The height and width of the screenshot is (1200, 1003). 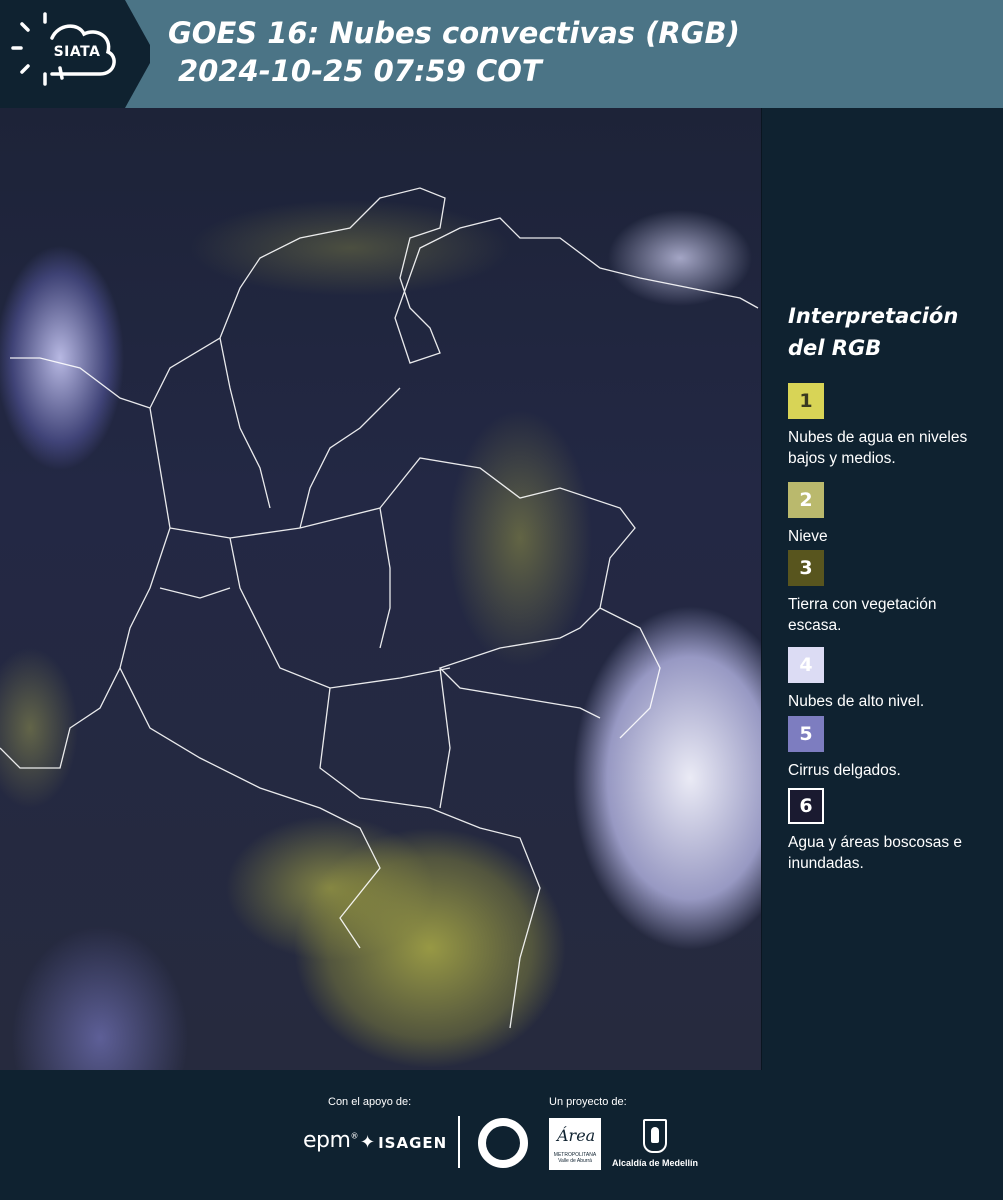 I want to click on isagen-mark-icon: ✦, so click(x=368, y=1142).